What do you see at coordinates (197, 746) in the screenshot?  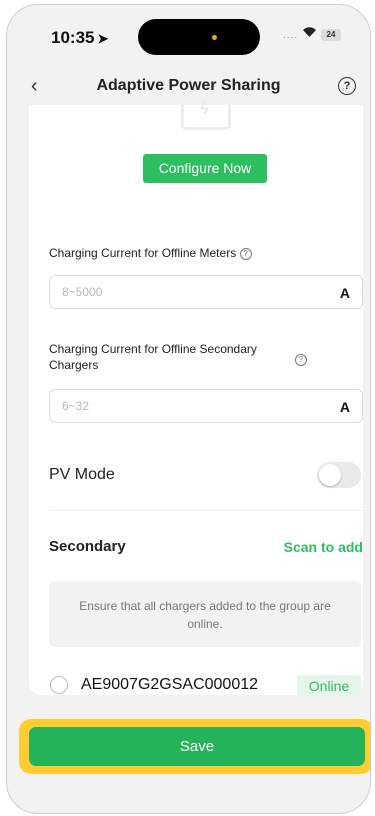 I see `save-button: Save` at bounding box center [197, 746].